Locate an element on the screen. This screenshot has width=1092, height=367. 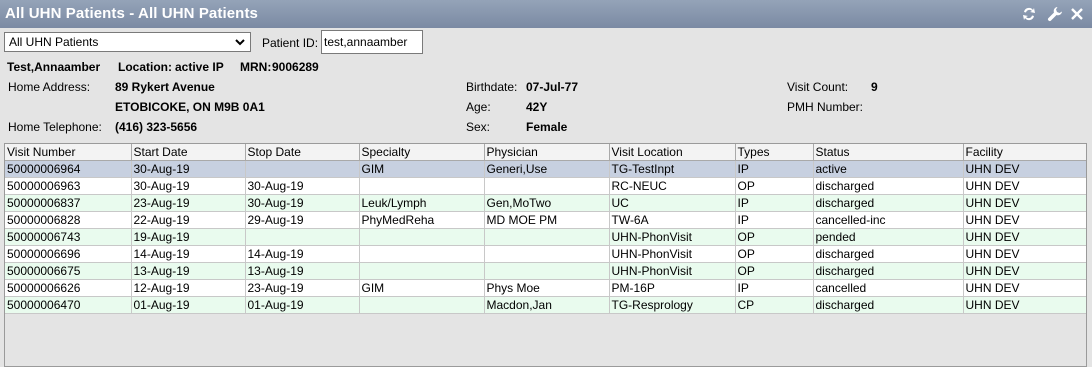
wrench-icon is located at coordinates (1055, 14).